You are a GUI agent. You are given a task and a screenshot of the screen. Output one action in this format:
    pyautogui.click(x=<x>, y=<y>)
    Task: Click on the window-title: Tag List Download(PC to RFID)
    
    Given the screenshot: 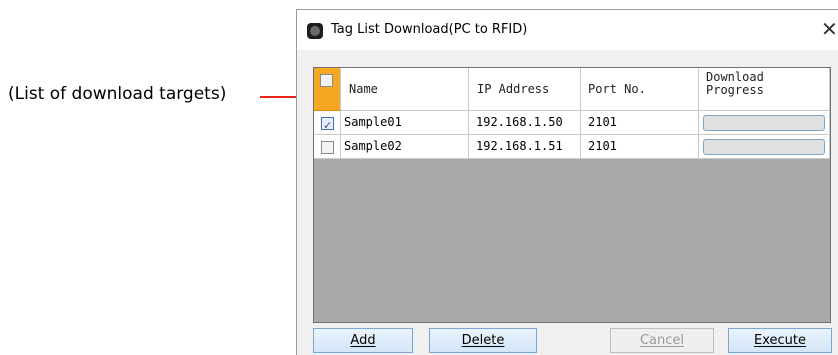 What is the action you would take?
    pyautogui.click(x=429, y=29)
    